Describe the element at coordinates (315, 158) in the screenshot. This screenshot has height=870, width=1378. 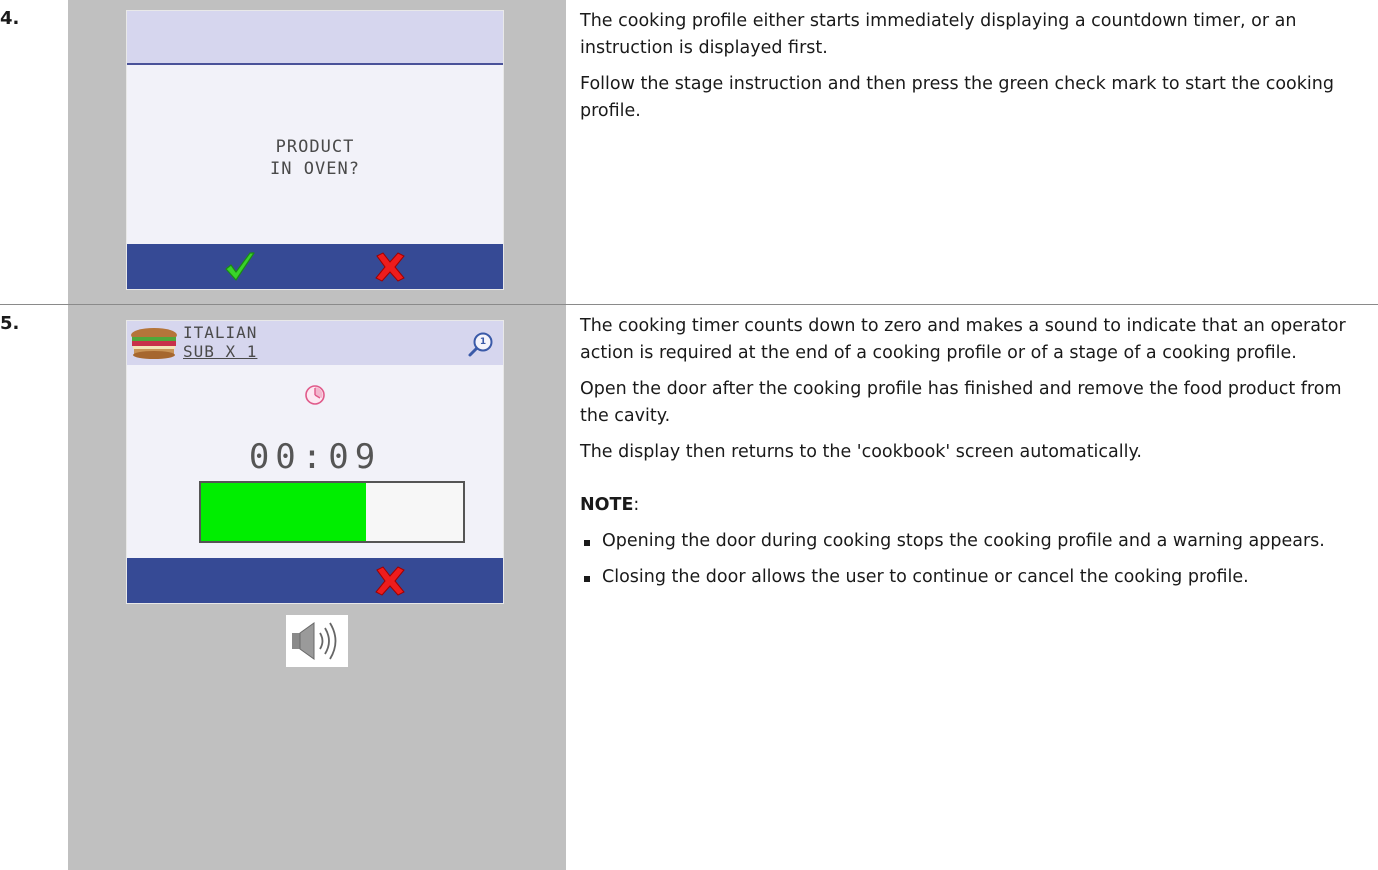
I see `prompt-text: PRODUCT IN OVEN?` at that location.